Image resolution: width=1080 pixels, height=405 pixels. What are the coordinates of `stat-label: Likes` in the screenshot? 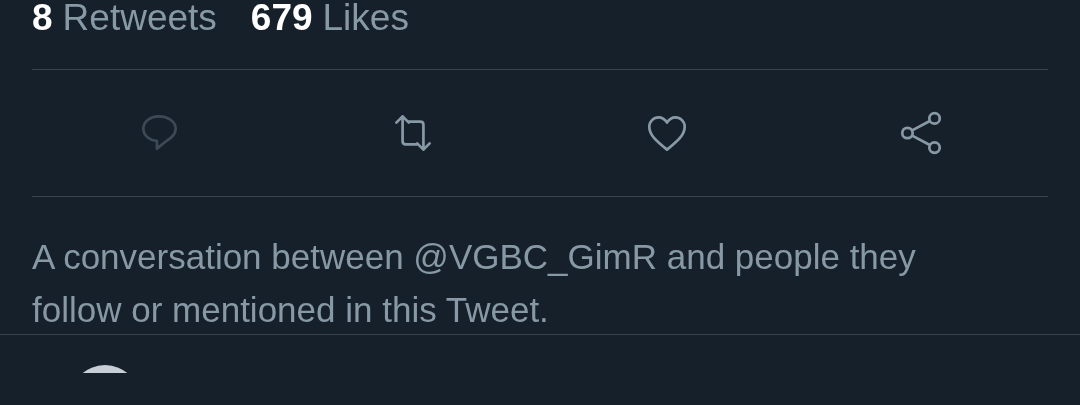 It's located at (365, 18).